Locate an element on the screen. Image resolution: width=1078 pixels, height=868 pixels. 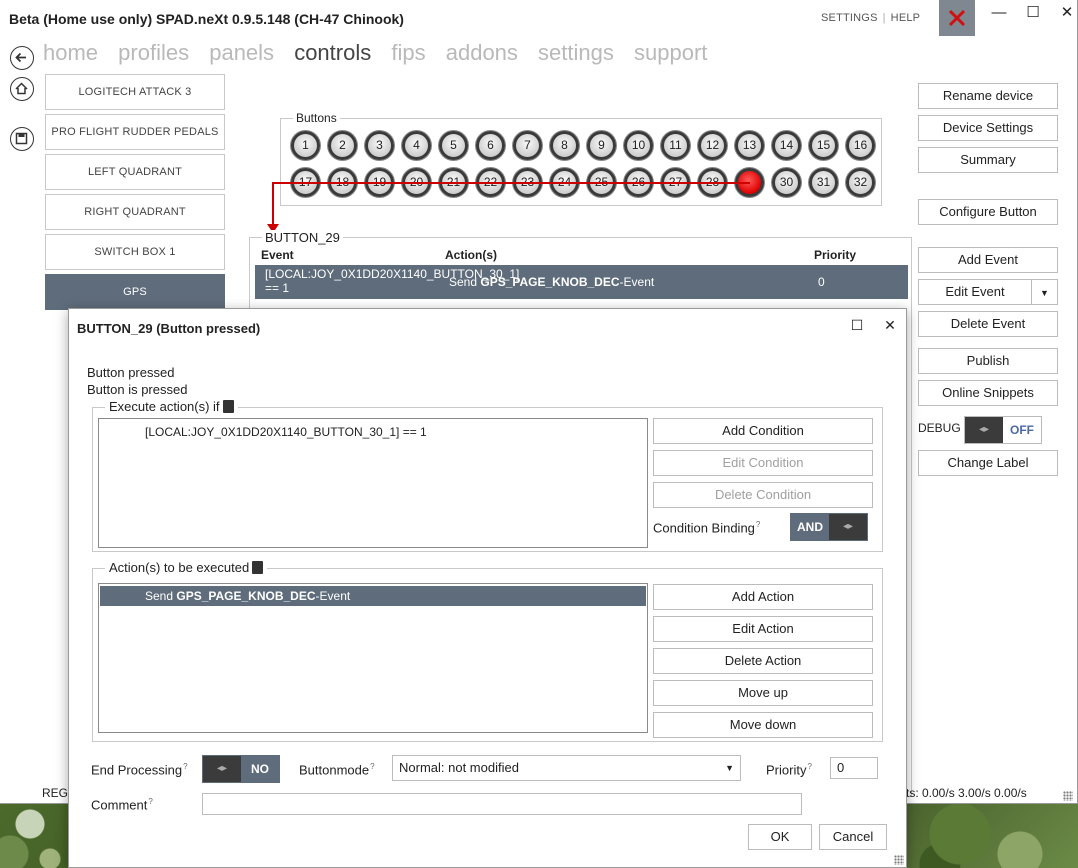
joystick-button: 11 is located at coordinates (675, 145).